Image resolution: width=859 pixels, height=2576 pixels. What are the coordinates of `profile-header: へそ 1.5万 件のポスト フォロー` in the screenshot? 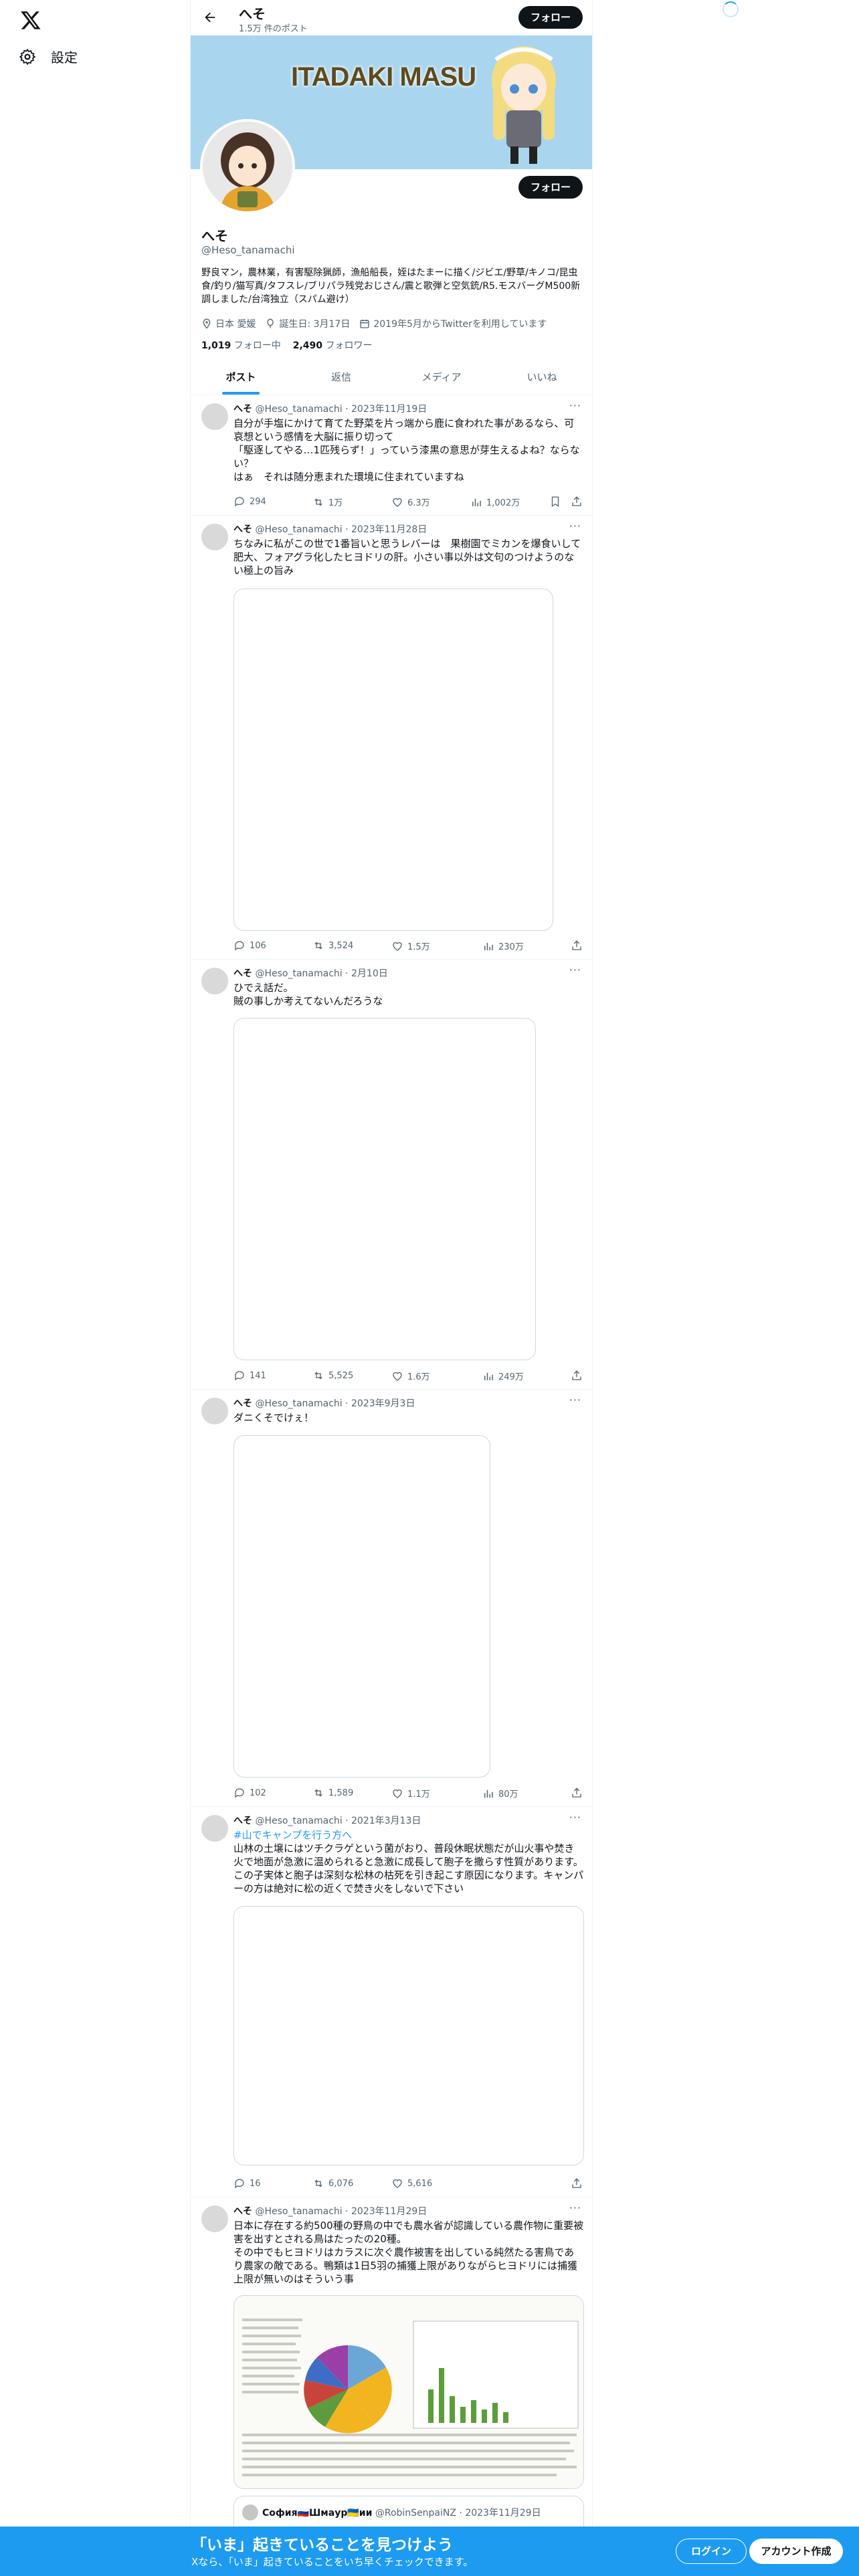 It's located at (391, 17).